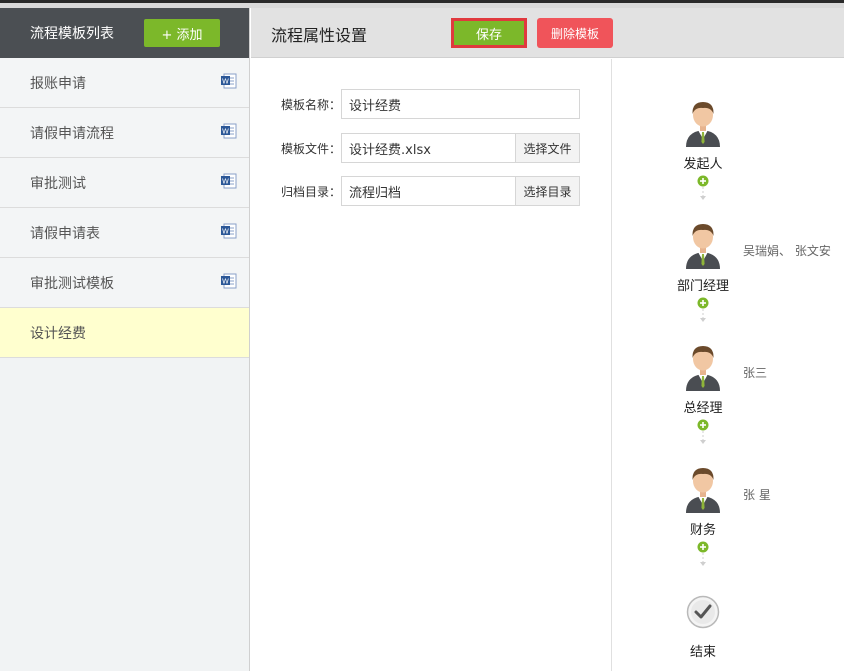 Image resolution: width=844 pixels, height=671 pixels. What do you see at coordinates (703, 150) in the screenshot?
I see `flow-node-initiator: 发起人` at bounding box center [703, 150].